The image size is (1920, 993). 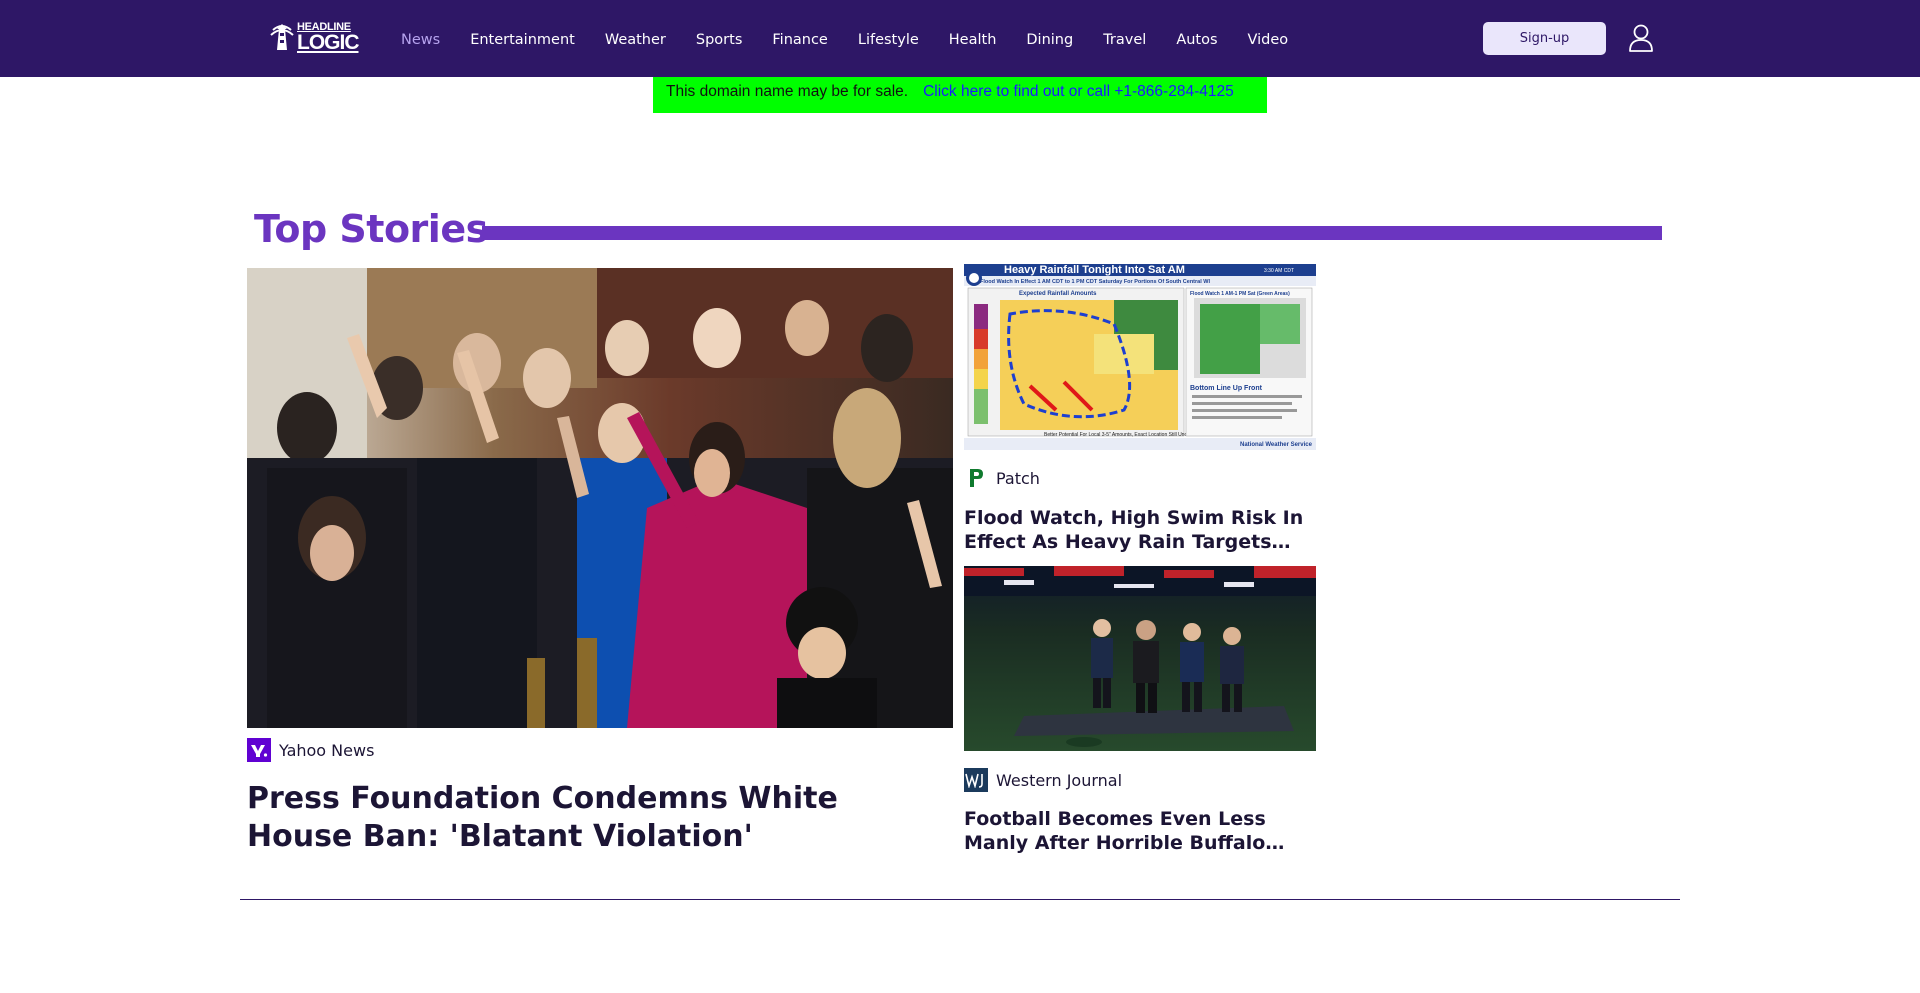 What do you see at coordinates (327, 750) in the screenshot?
I see `lead-story-source-name: Yahoo News` at bounding box center [327, 750].